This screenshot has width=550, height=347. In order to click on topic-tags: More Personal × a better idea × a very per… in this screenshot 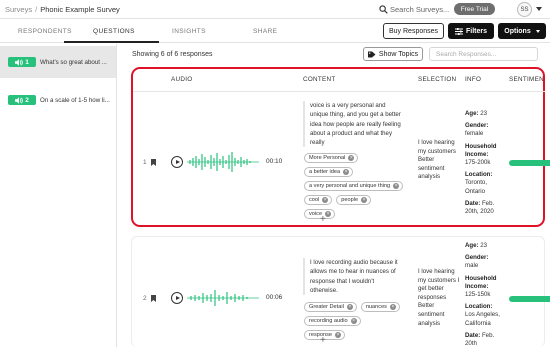, I will do `click(354, 186)`.